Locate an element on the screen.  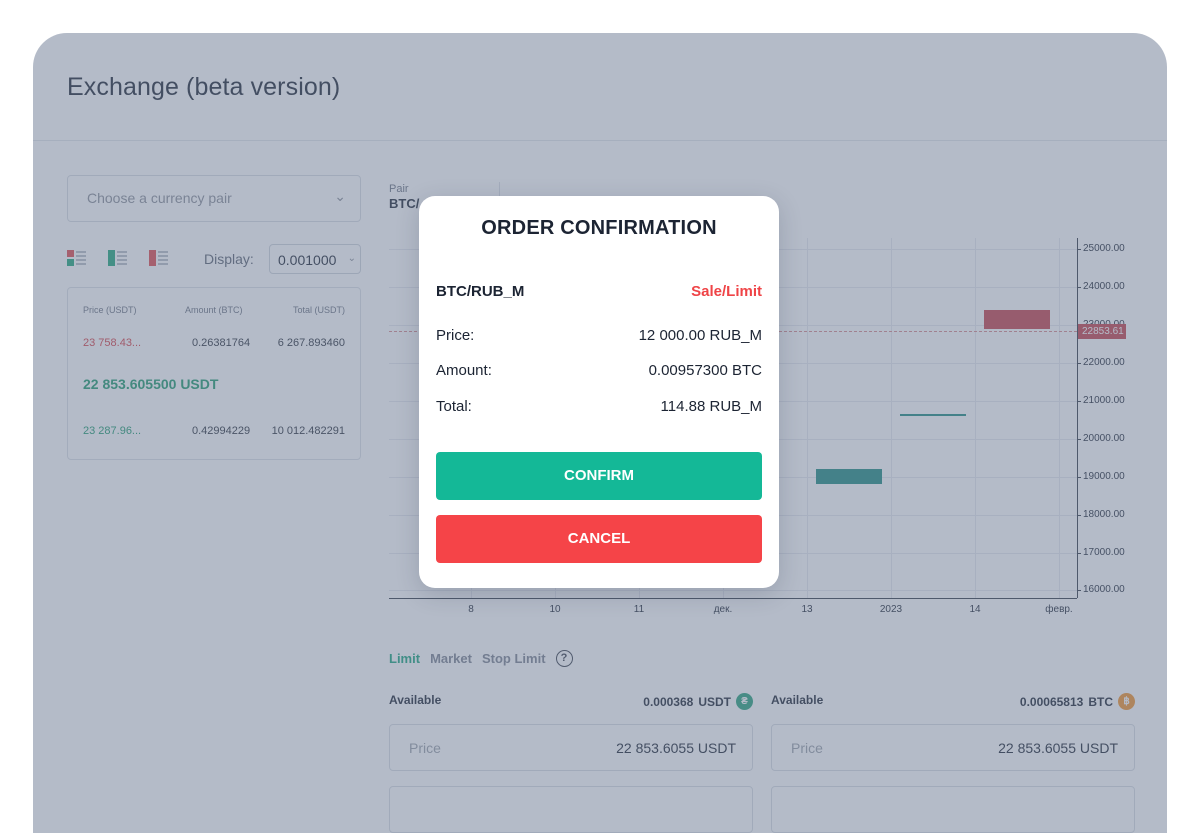
order-price-value: 12 000.00 RUB_M is located at coordinates (700, 335).